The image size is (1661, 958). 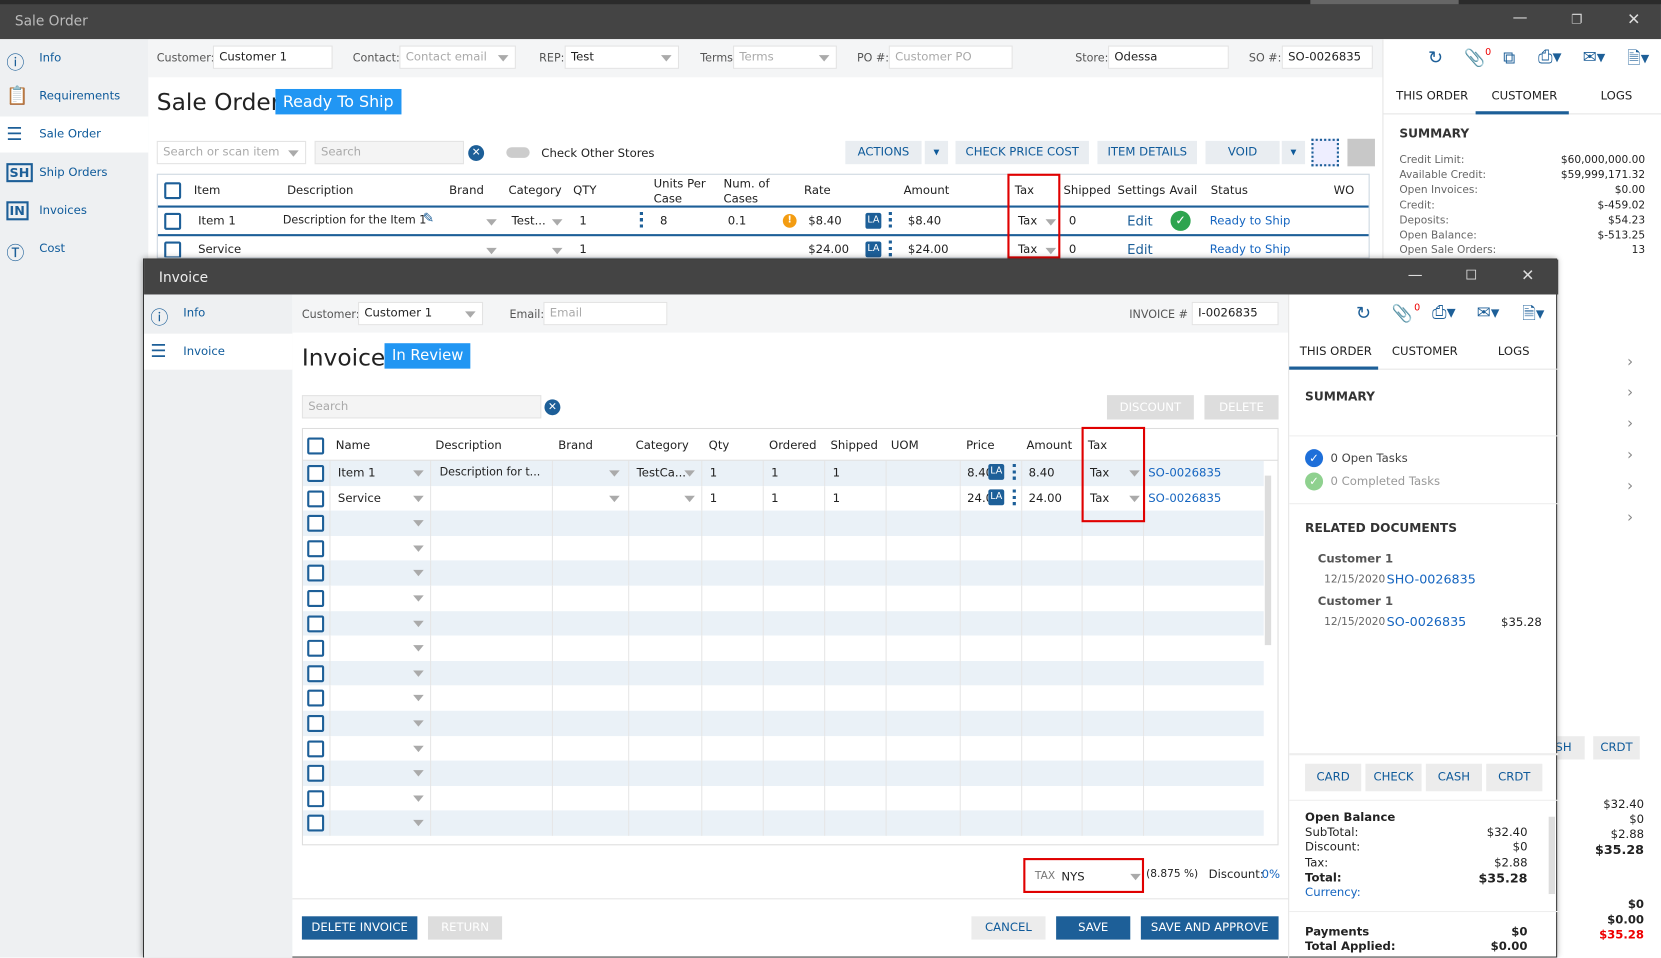 What do you see at coordinates (1333, 893) in the screenshot?
I see `currency-link: Currency:` at bounding box center [1333, 893].